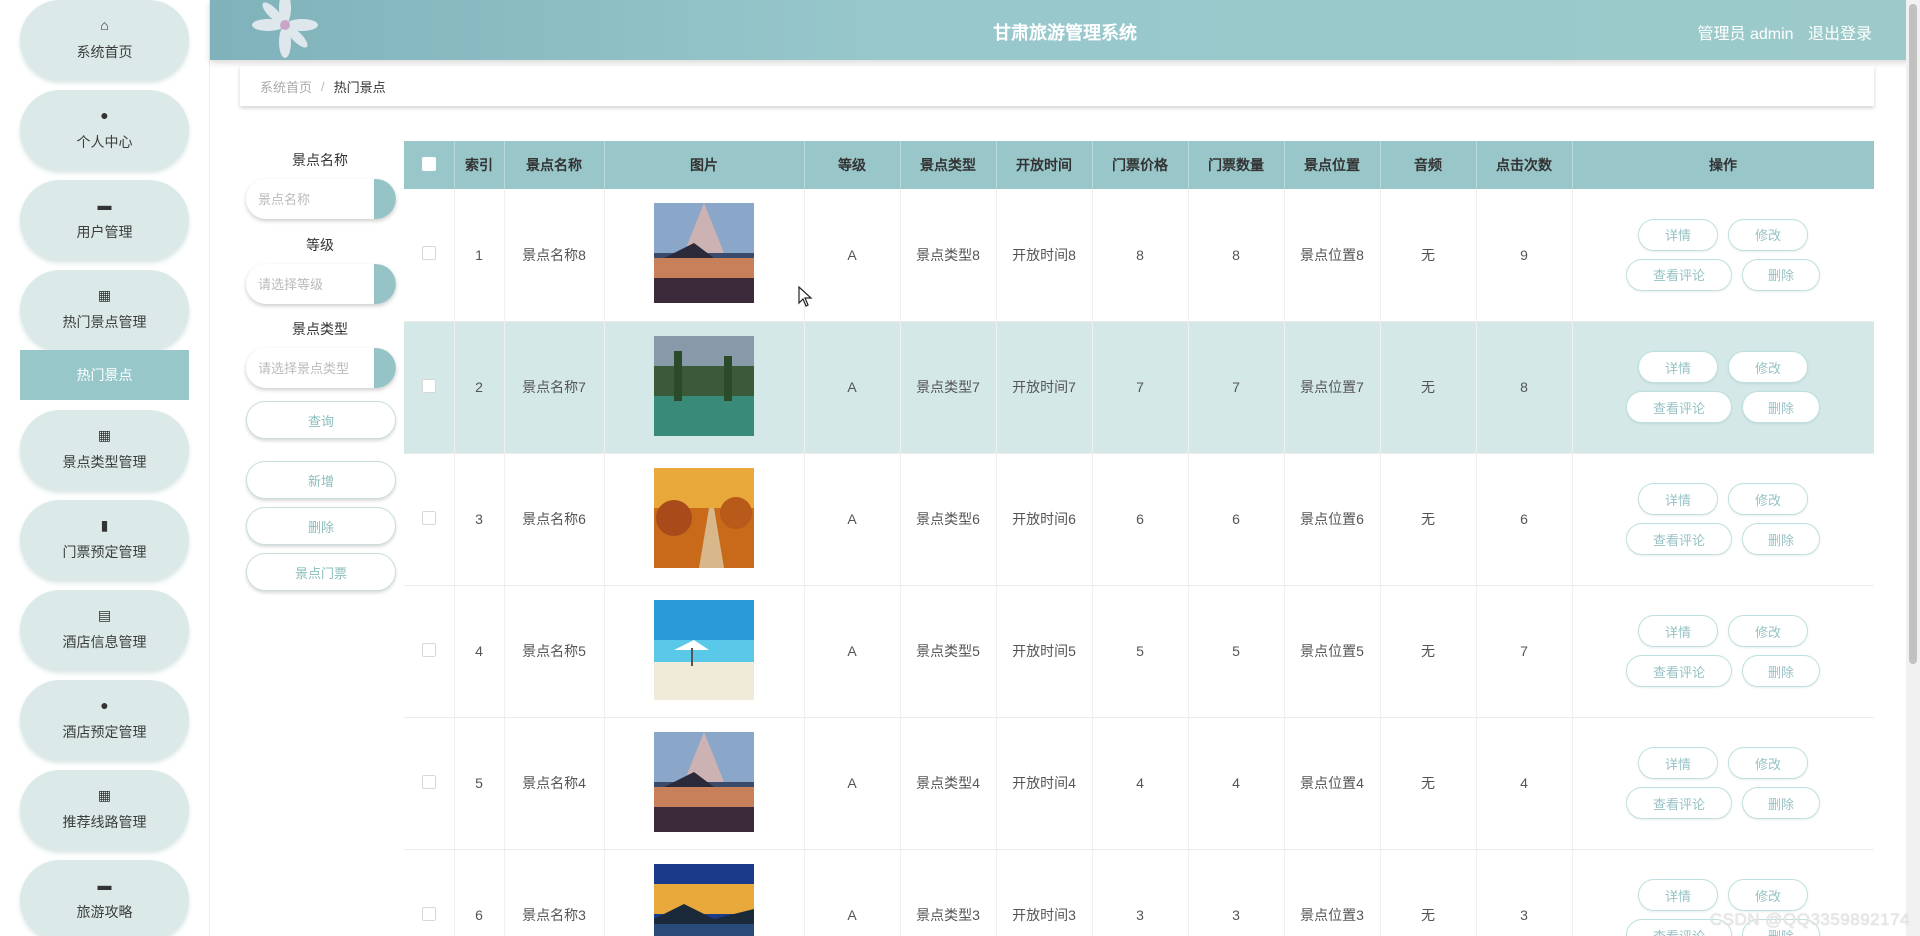 This screenshot has width=1920, height=936. What do you see at coordinates (104, 525) in the screenshot?
I see `bar-chart-icon: ▮` at bounding box center [104, 525].